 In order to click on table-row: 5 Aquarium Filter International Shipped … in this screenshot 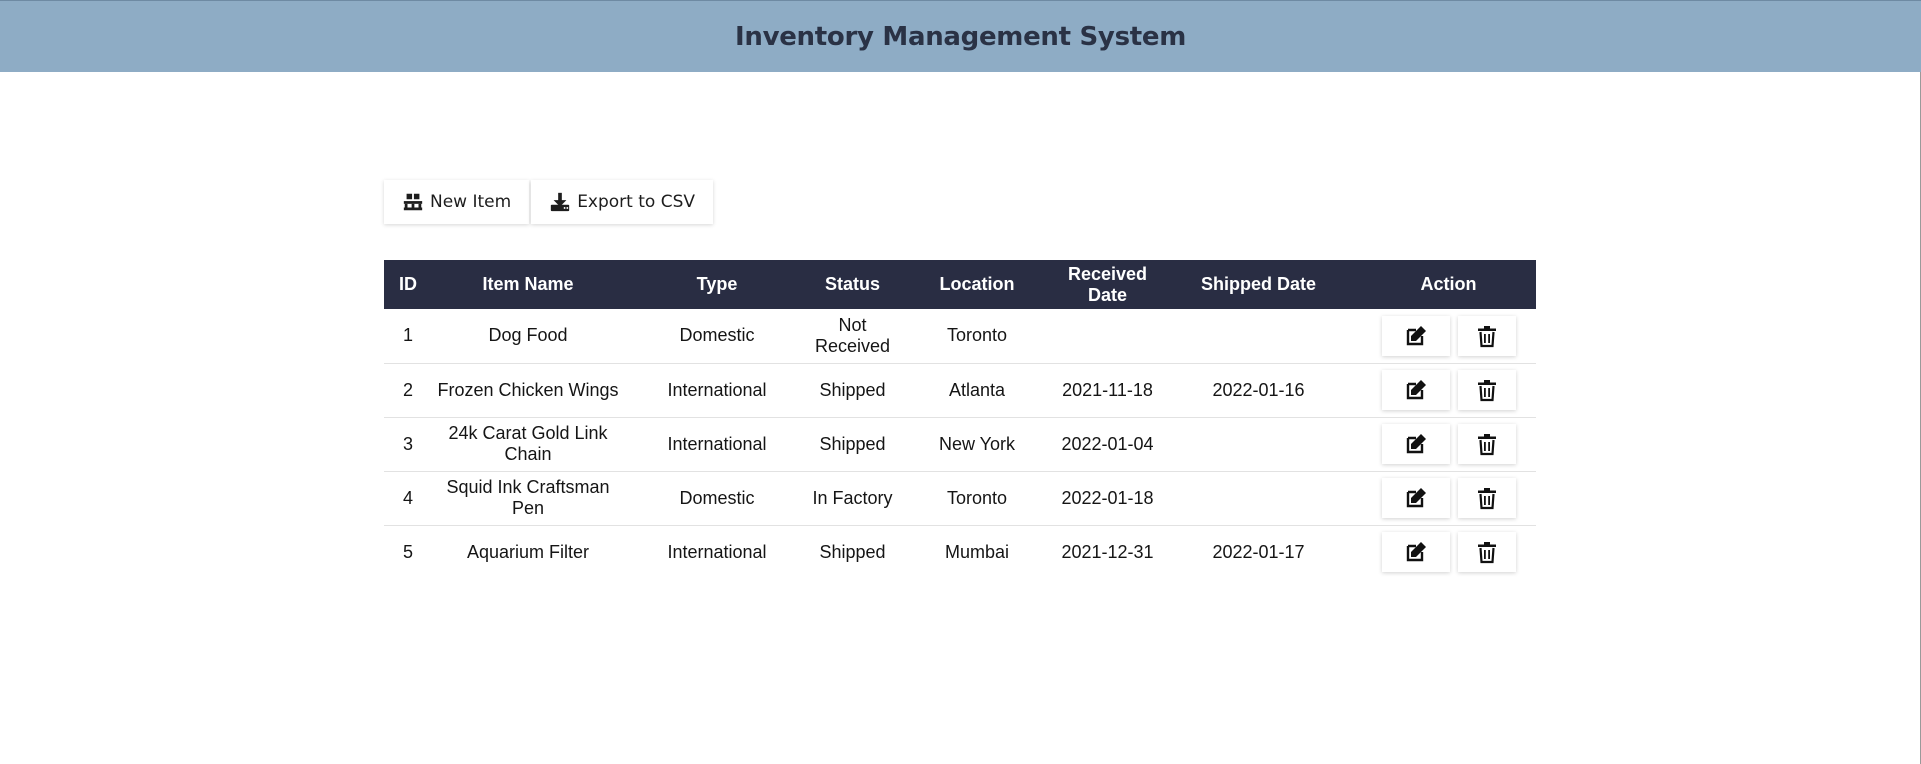, I will do `click(960, 552)`.